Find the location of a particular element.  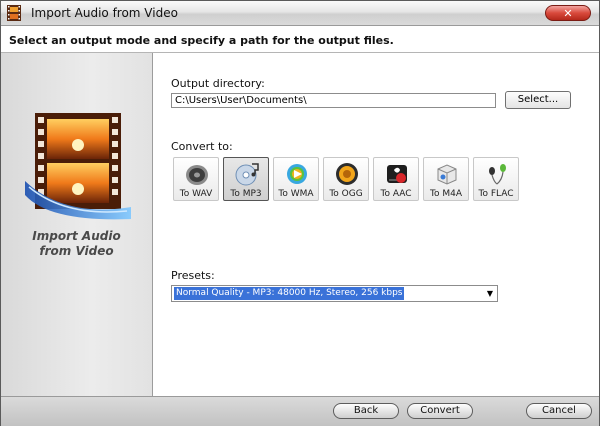

media-player-icon is located at coordinates (297, 174).